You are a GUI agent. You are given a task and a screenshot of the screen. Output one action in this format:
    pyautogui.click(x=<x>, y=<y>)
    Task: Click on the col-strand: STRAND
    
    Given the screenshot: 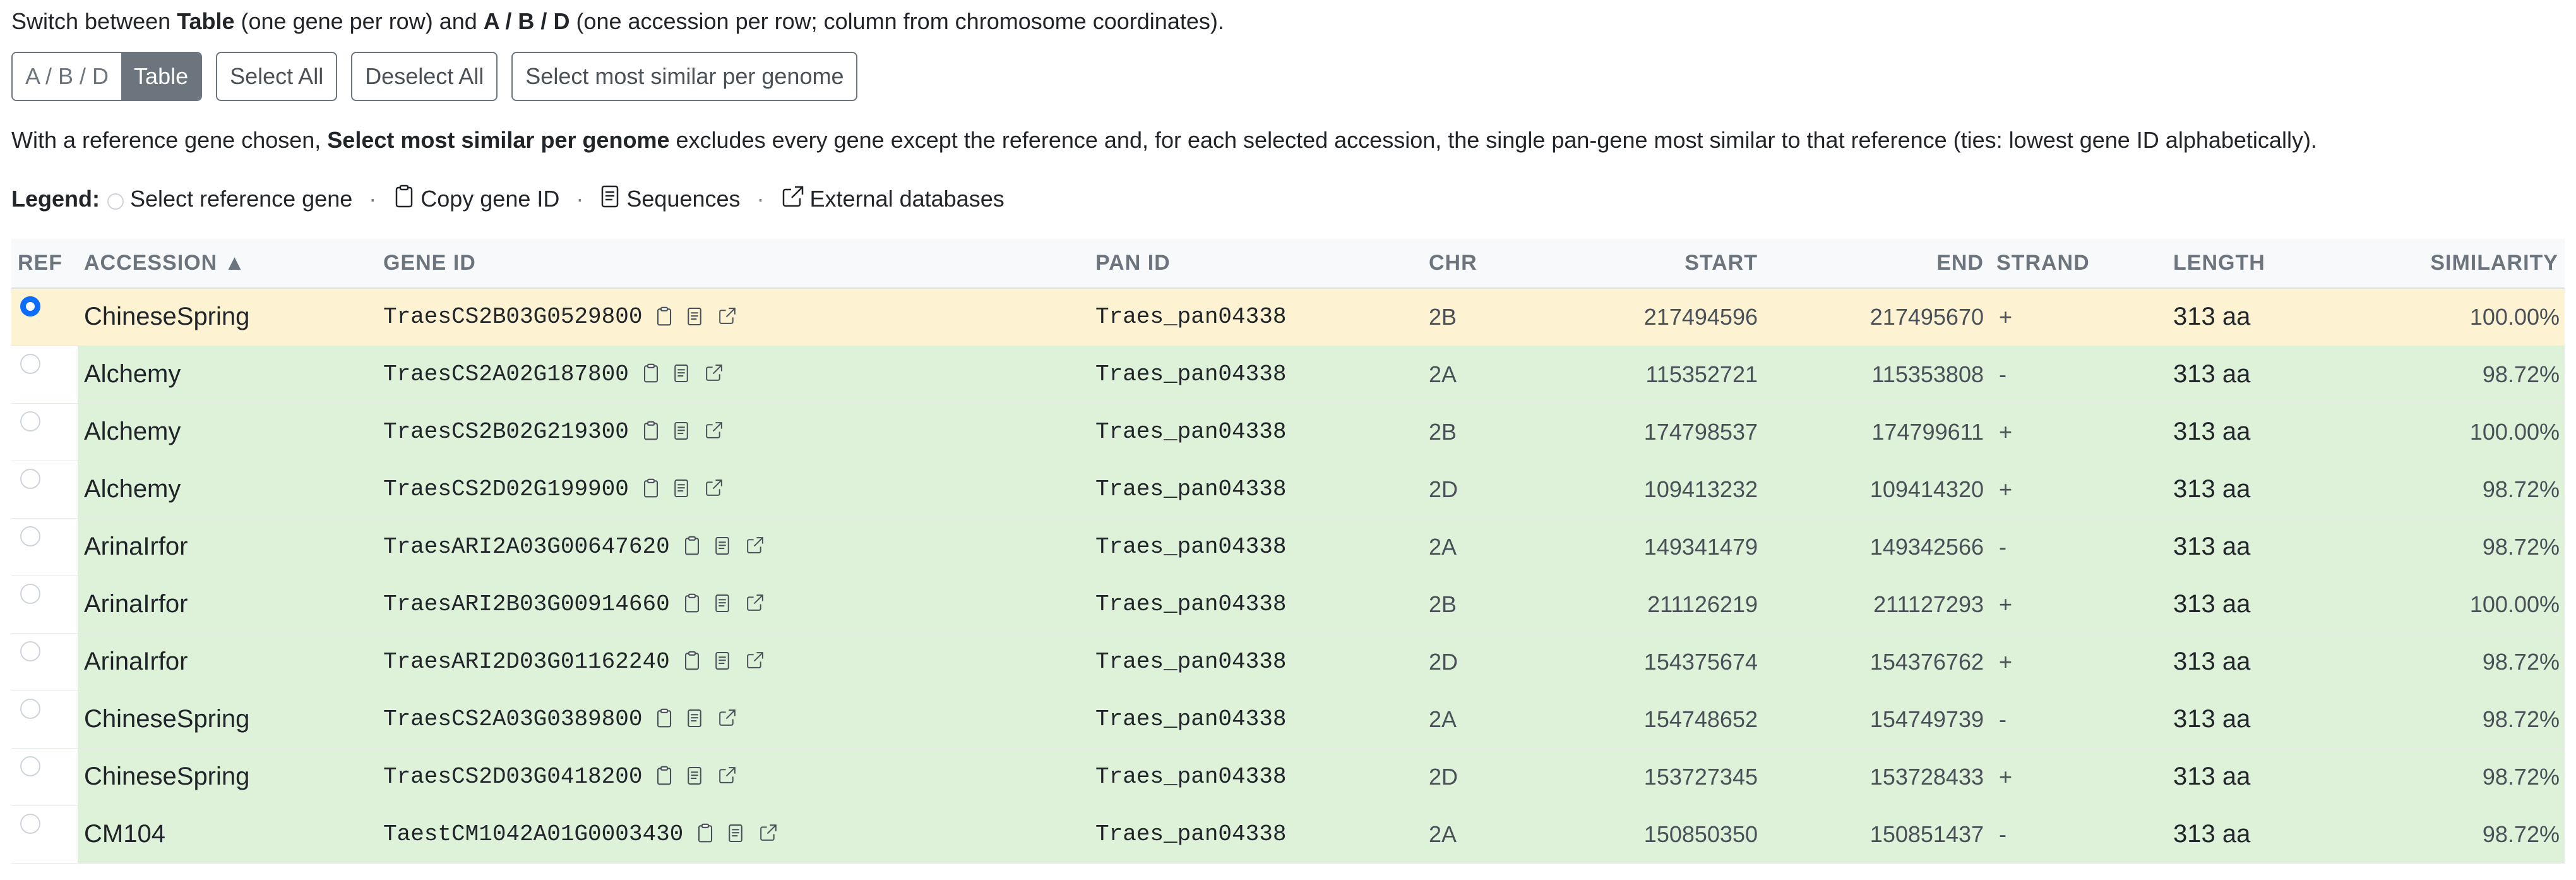 What is the action you would take?
    pyautogui.click(x=2078, y=264)
    